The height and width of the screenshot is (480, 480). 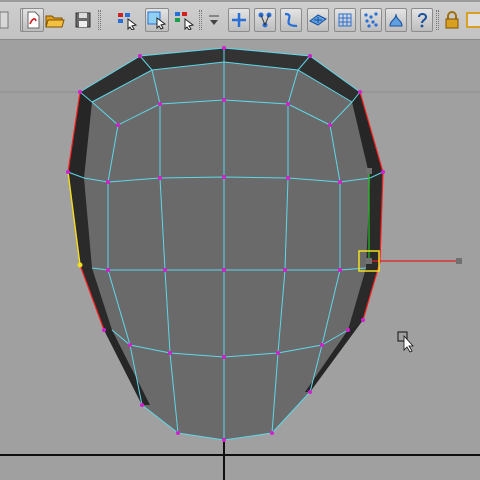 I want to click on pointer-cursor-icon, so click(x=405, y=342).